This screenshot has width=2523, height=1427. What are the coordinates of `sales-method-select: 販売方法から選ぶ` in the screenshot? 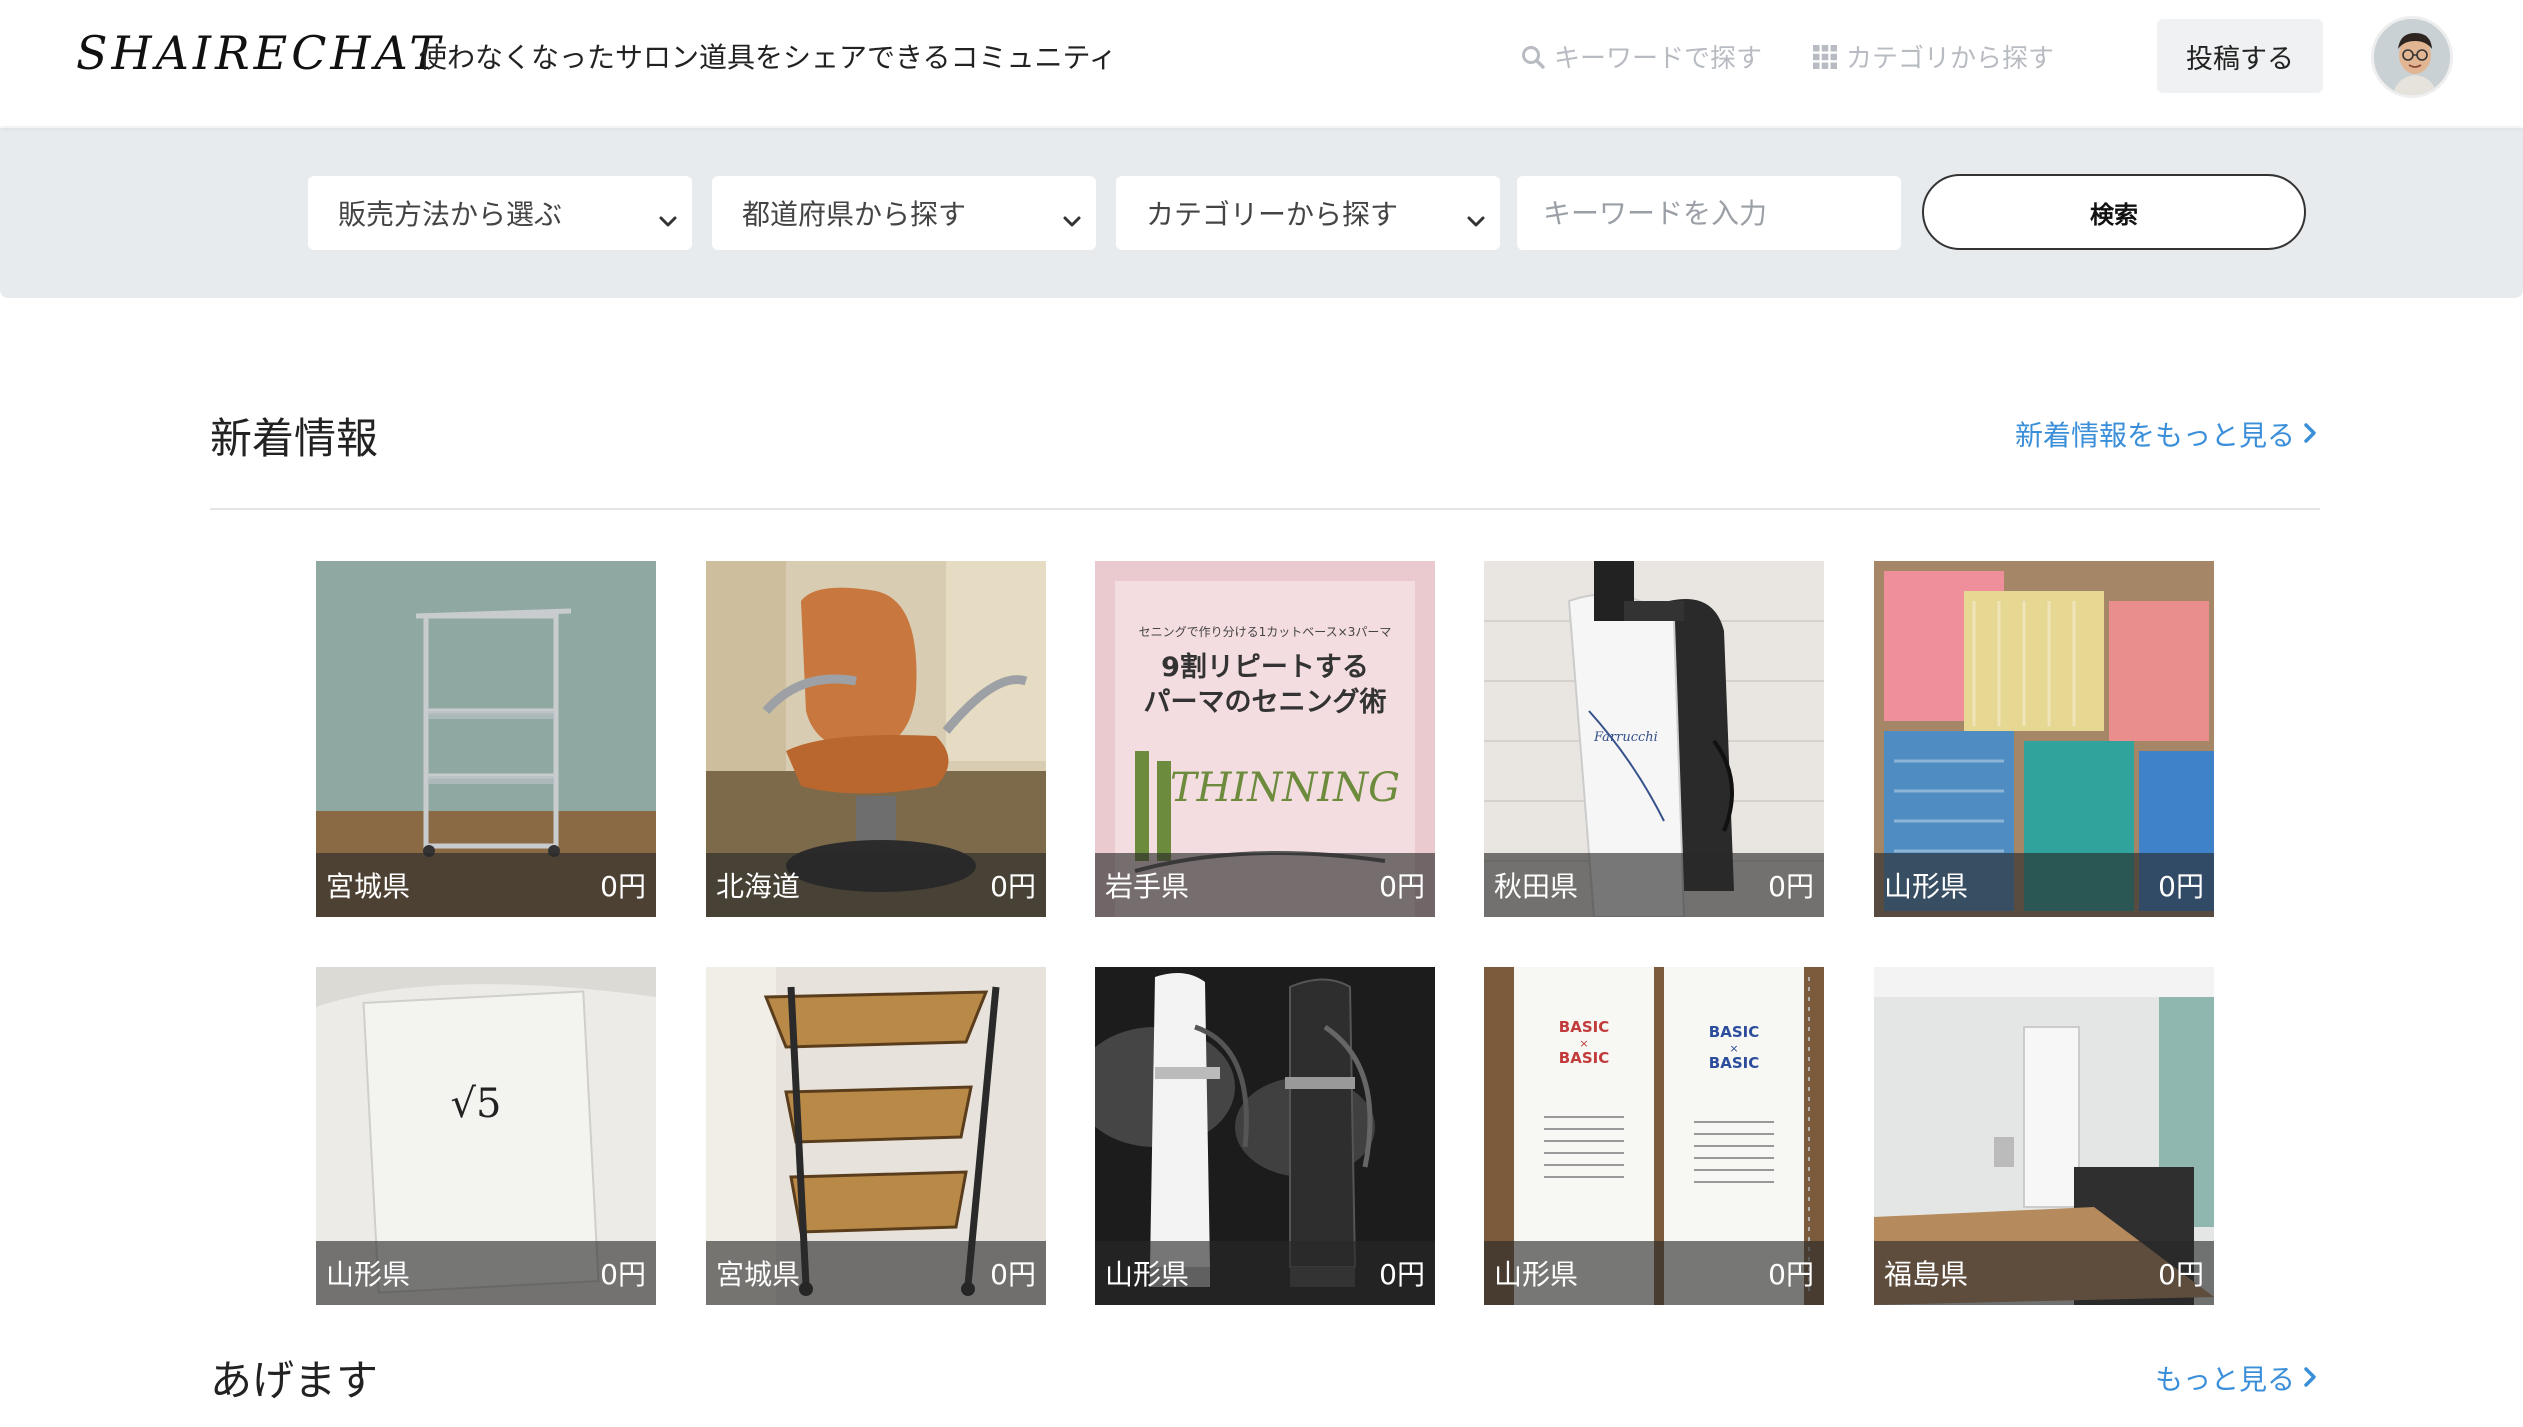 It's located at (500, 213).